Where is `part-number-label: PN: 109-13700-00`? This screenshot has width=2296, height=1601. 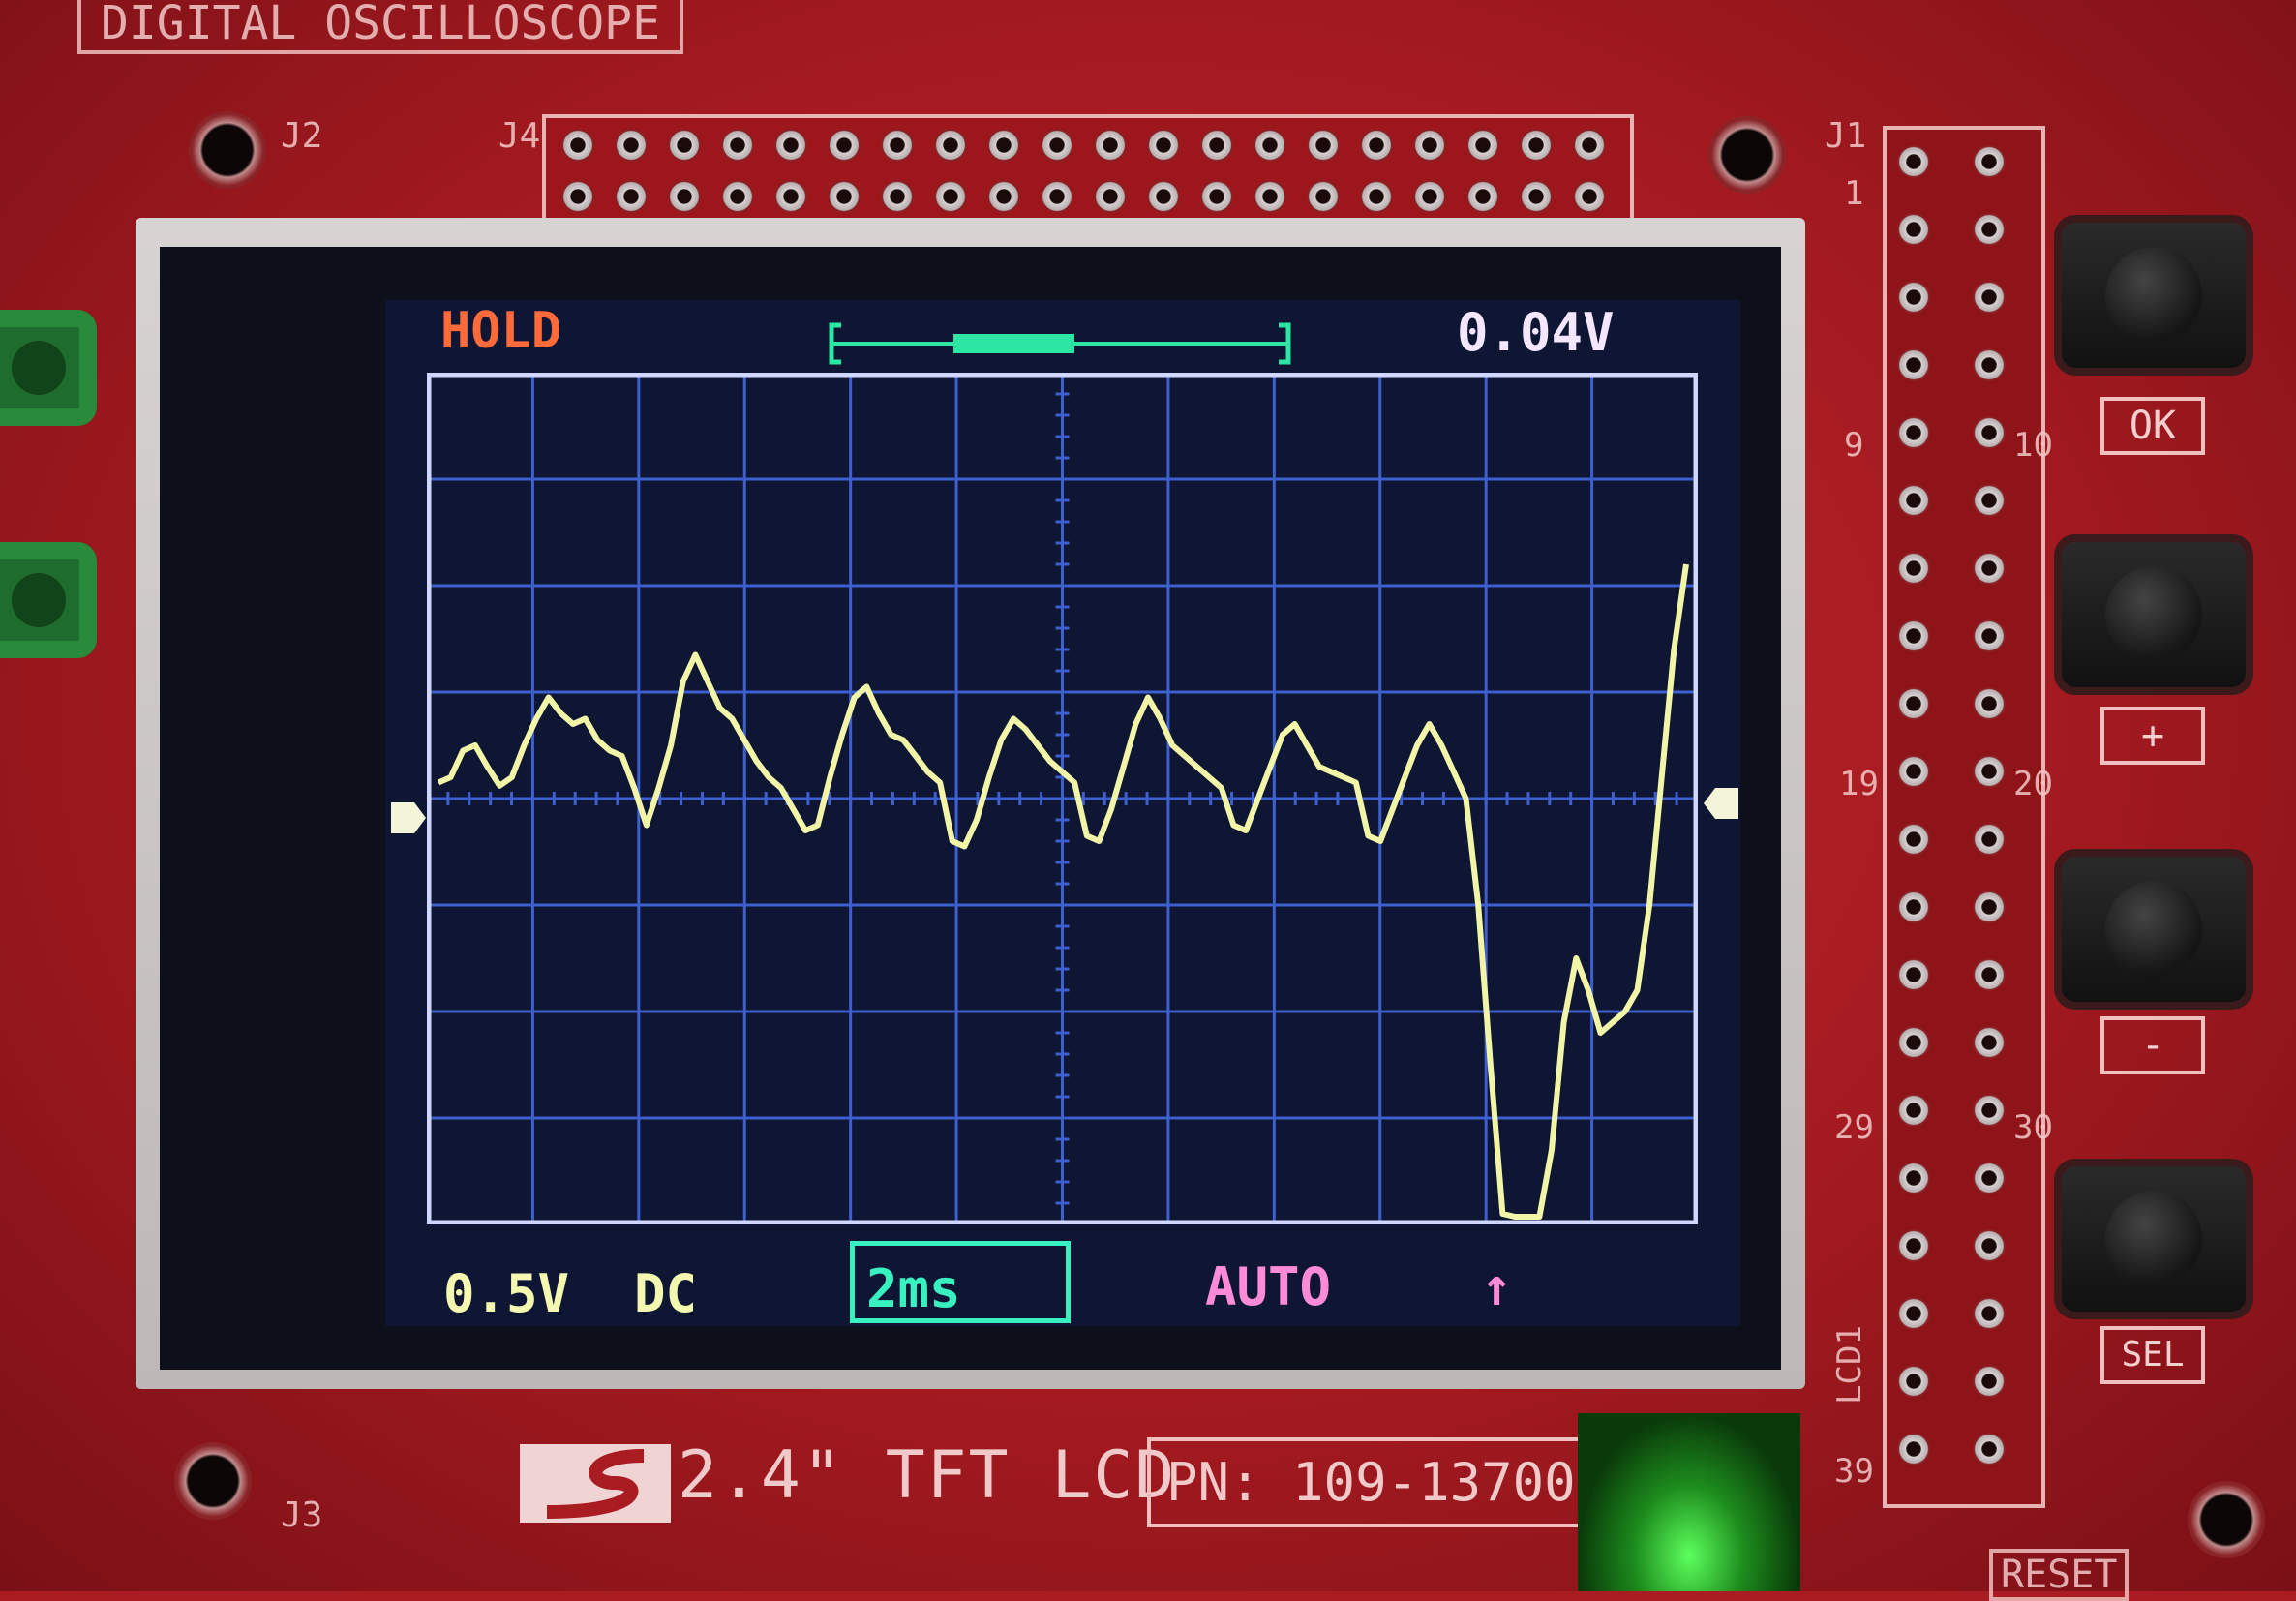
part-number-label: PN: 109-13700-00 is located at coordinates (1382, 1482).